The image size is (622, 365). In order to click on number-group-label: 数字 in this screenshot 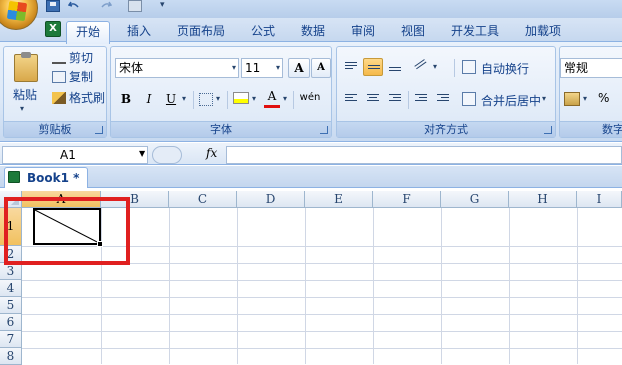, I will do `click(591, 129)`.